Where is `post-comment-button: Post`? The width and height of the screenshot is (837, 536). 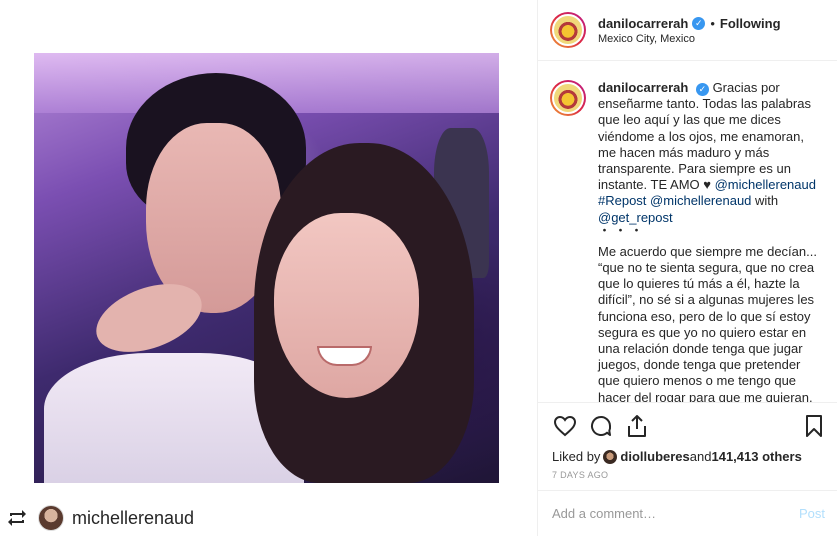
post-comment-button: Post is located at coordinates (812, 513).